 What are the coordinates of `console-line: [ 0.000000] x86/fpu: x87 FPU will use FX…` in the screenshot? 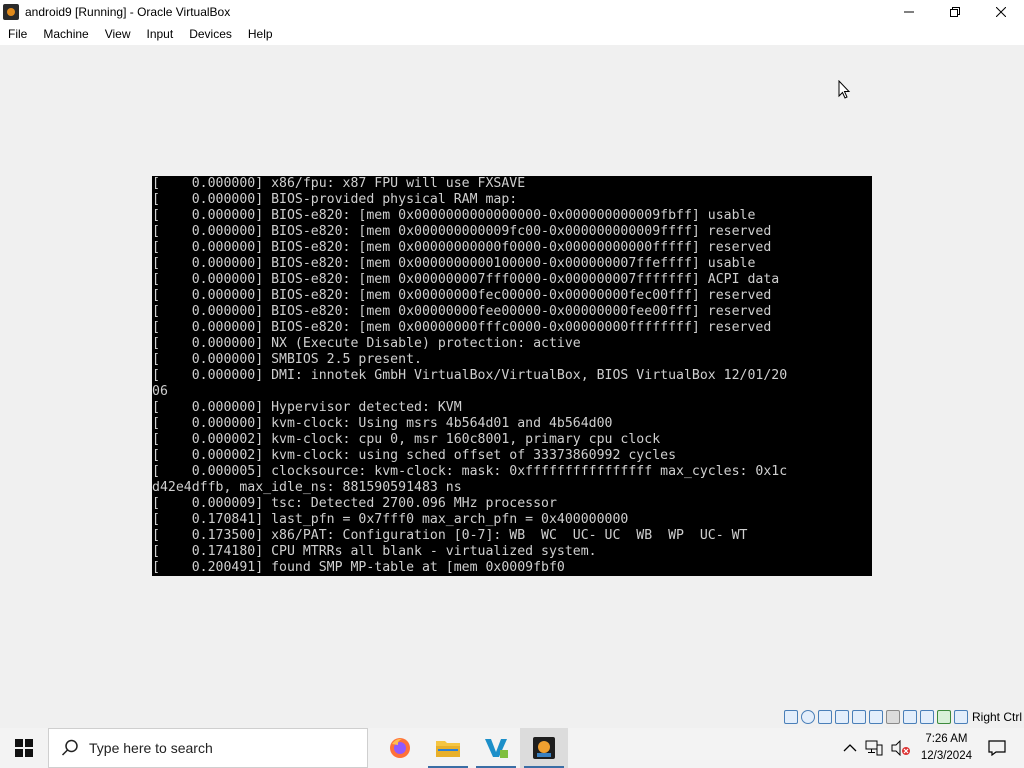 It's located at (339, 183).